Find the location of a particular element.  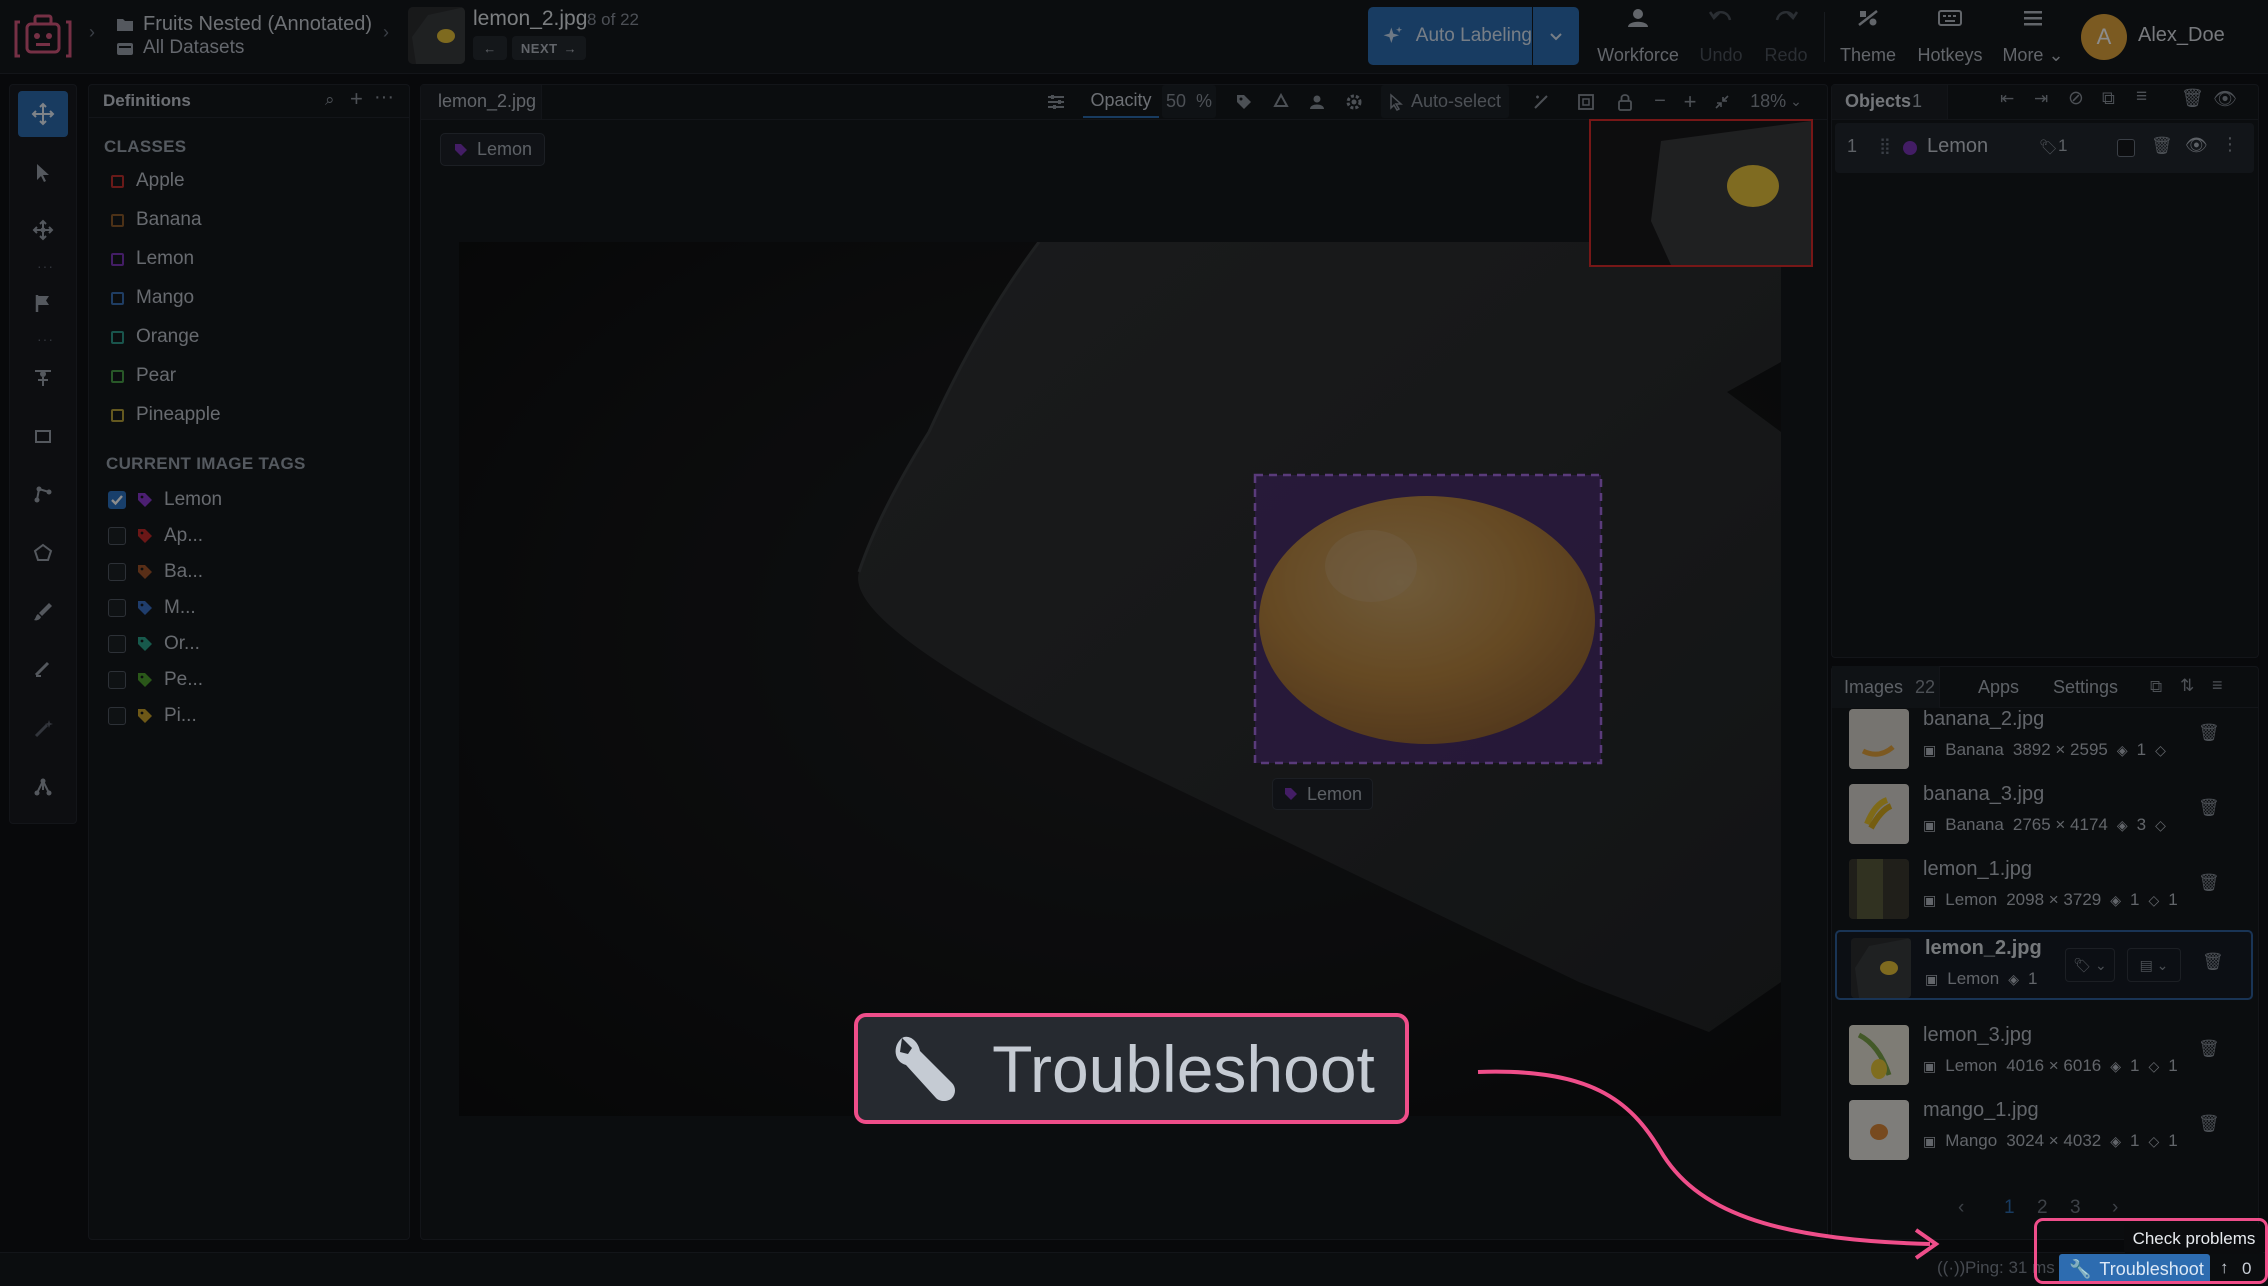

first-object-icon: ⇤ is located at coordinates (2007, 99).